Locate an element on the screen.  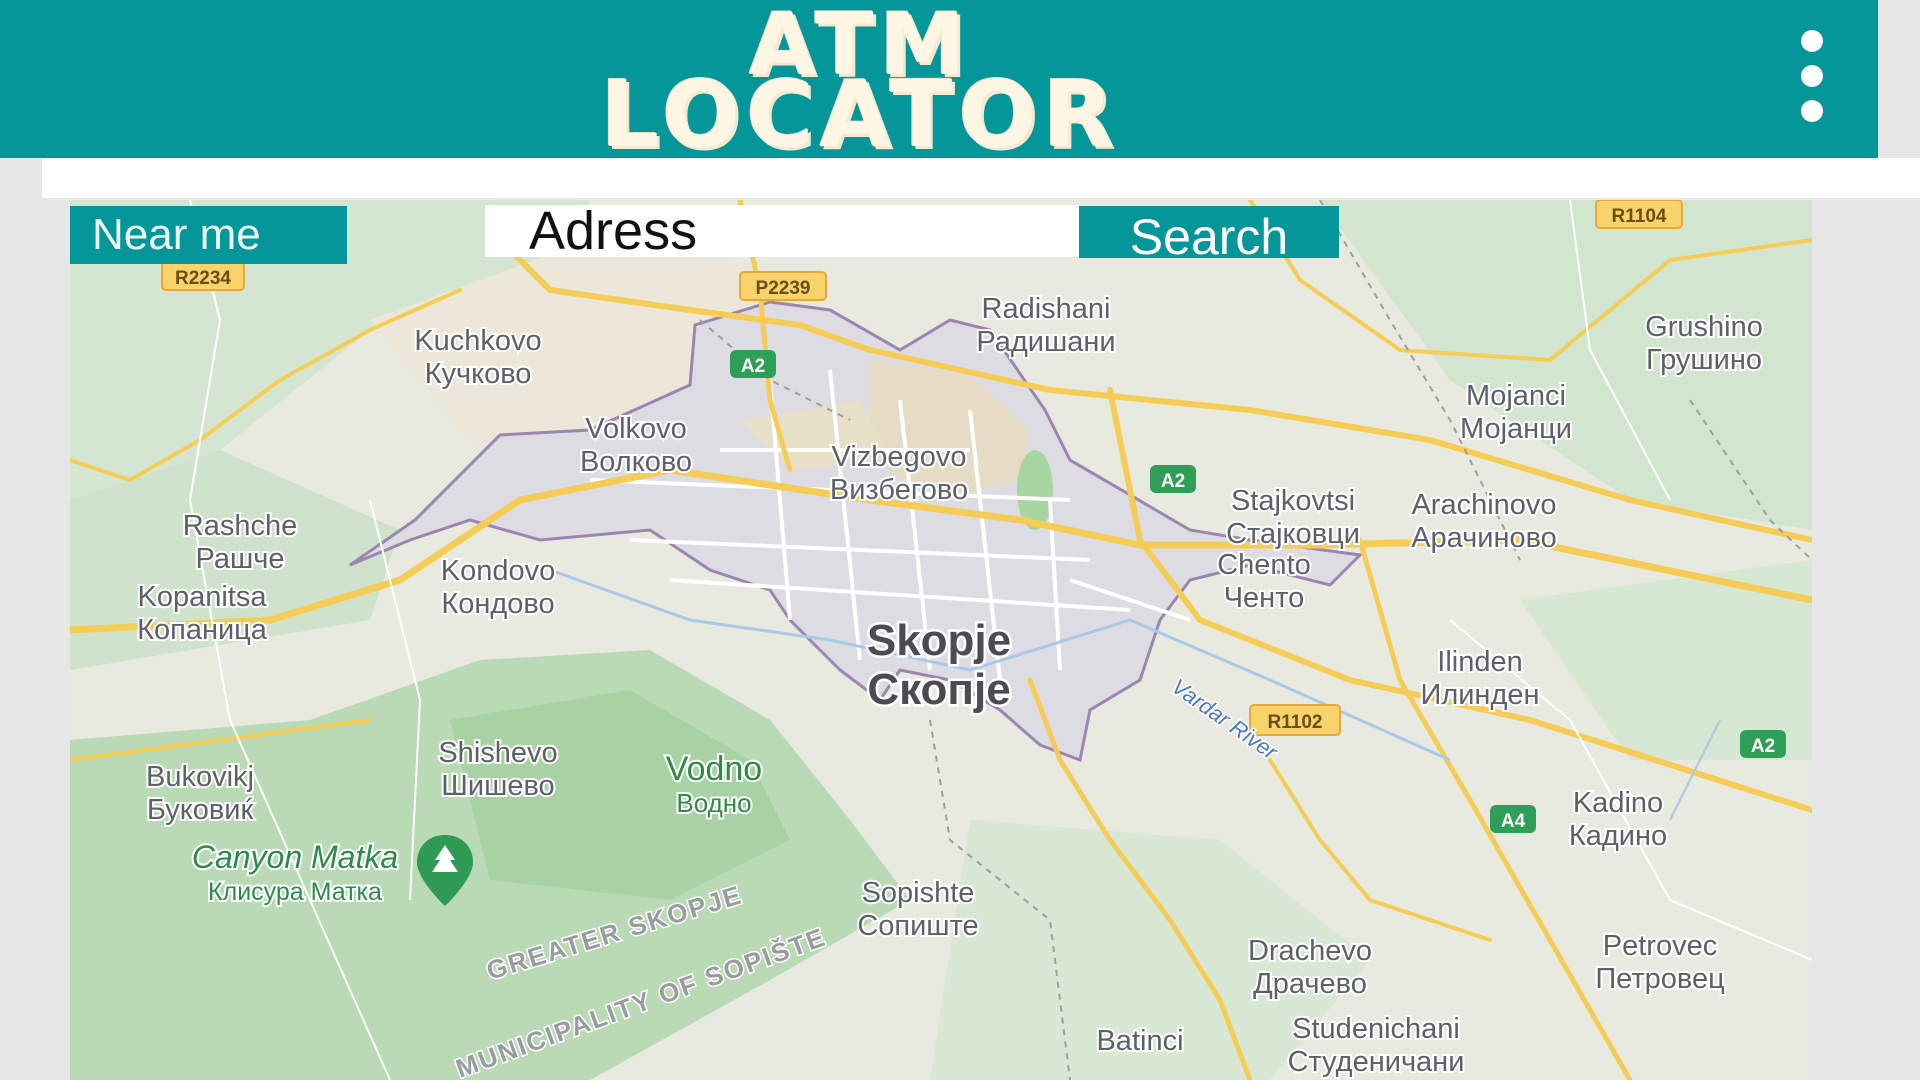
road-badge-a4: A4 is located at coordinates (1513, 819).